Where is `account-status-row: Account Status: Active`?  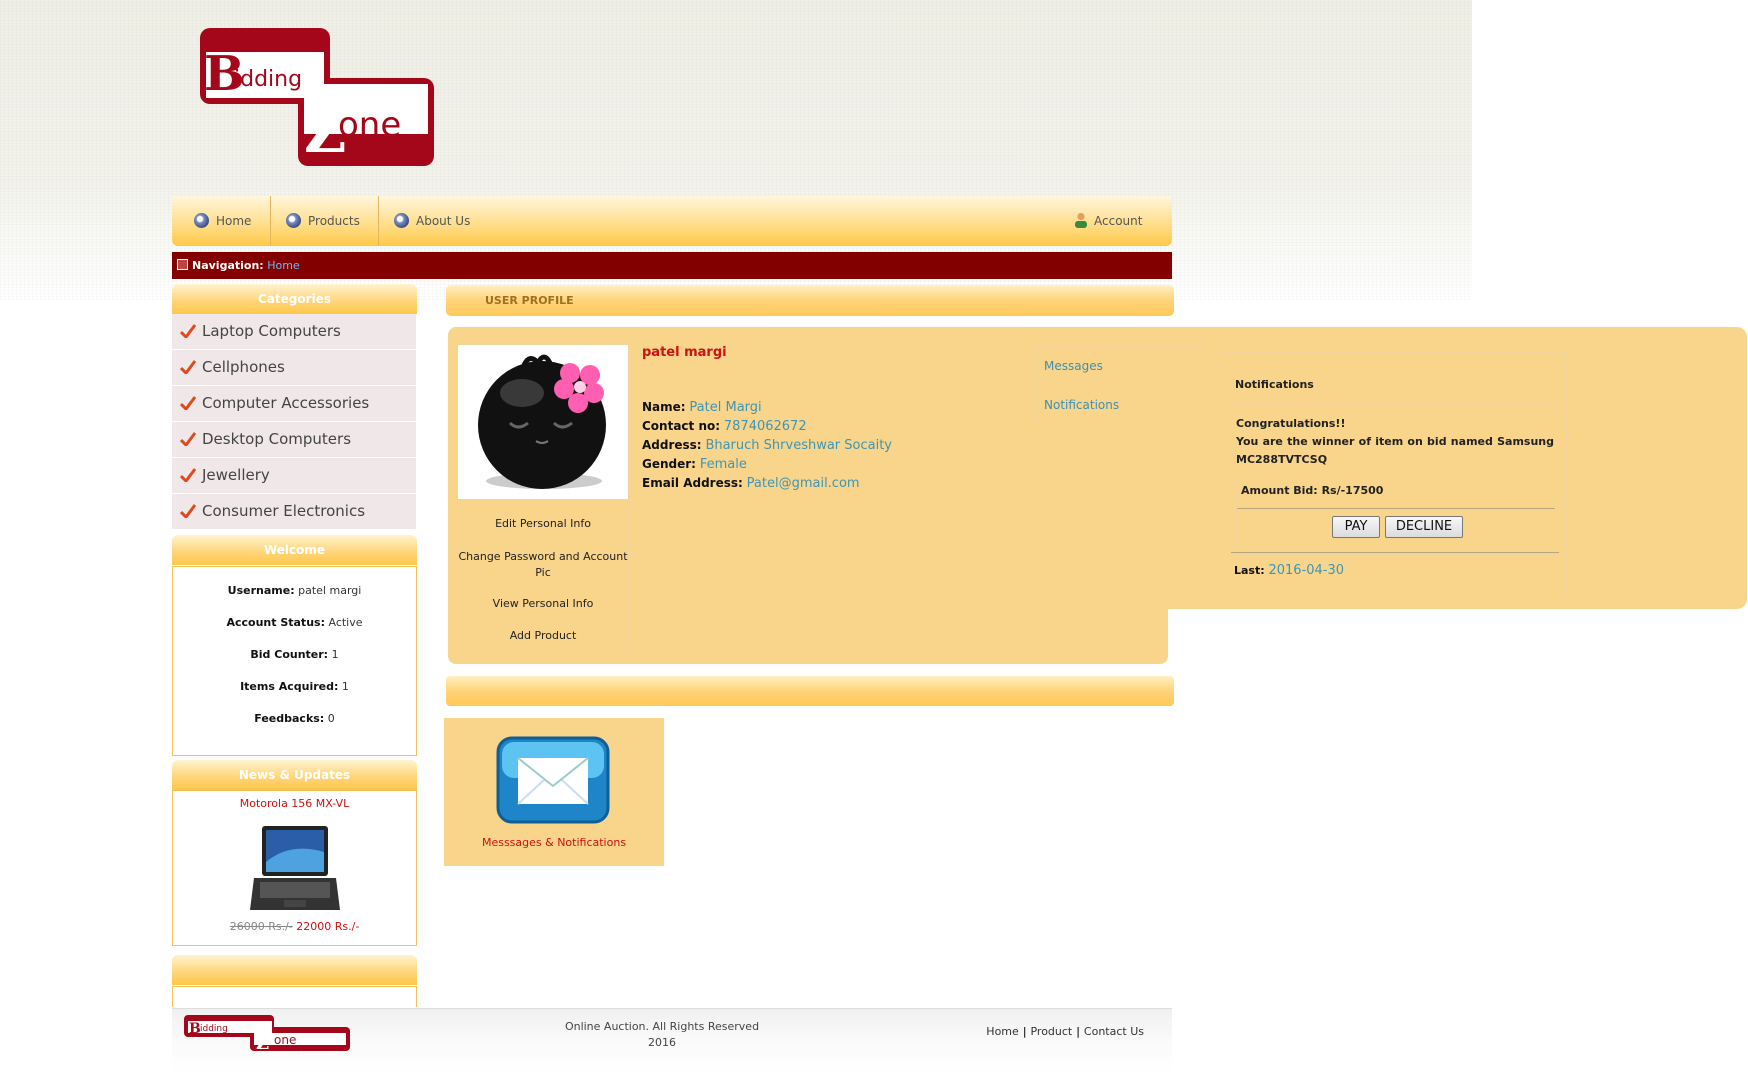
account-status-row: Account Status: Active is located at coordinates (294, 622).